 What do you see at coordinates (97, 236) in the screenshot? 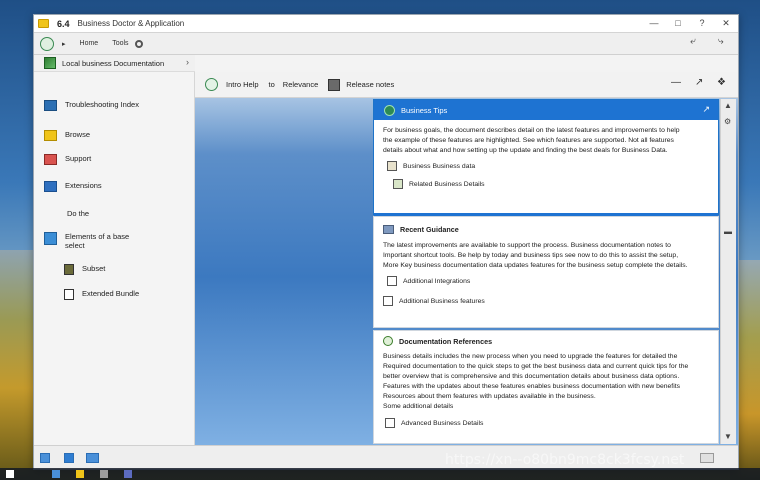
I see `sidebar-item-label: Elements of a base` at bounding box center [97, 236].